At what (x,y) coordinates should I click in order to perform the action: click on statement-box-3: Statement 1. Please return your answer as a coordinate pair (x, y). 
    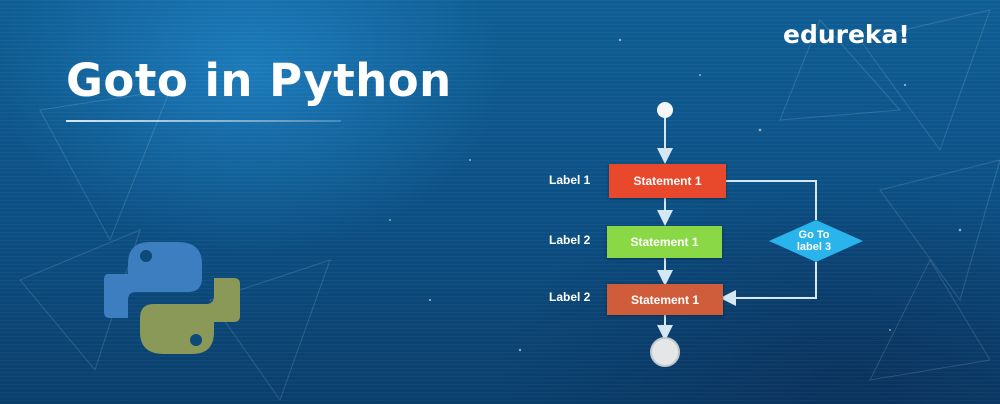
    Looking at the image, I should click on (665, 299).